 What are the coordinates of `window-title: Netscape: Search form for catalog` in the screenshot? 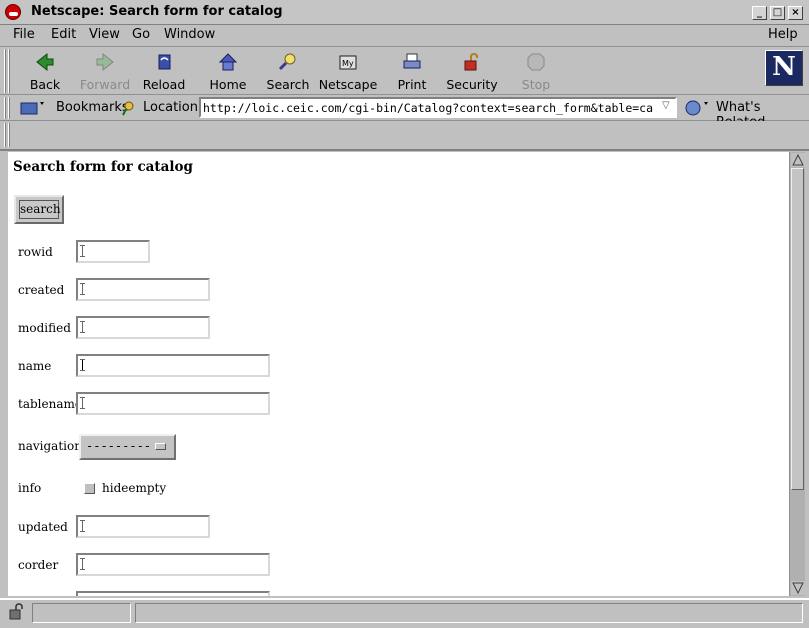 It's located at (157, 11).